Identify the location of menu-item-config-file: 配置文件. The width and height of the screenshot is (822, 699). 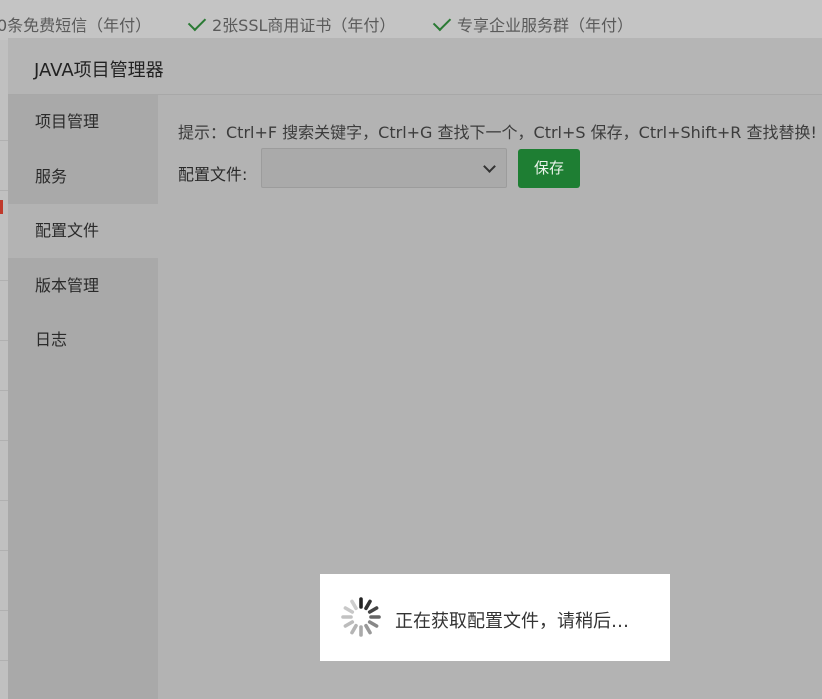
(83, 231).